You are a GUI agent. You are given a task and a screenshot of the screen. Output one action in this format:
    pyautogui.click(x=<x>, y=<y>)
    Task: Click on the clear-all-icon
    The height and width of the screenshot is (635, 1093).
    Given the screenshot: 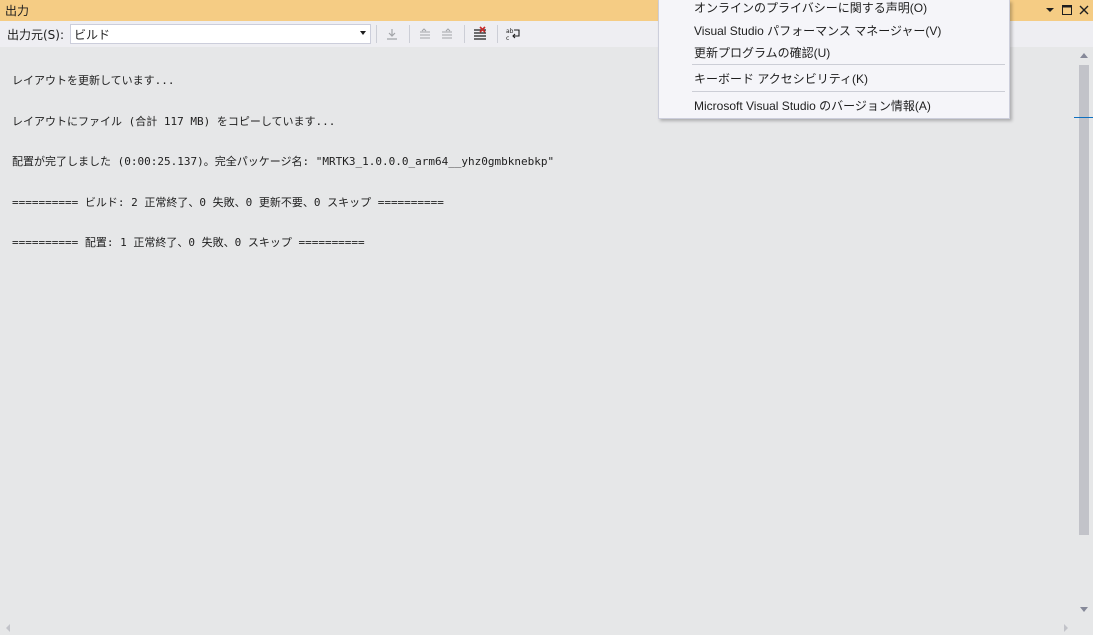 What is the action you would take?
    pyautogui.click(x=479, y=34)
    